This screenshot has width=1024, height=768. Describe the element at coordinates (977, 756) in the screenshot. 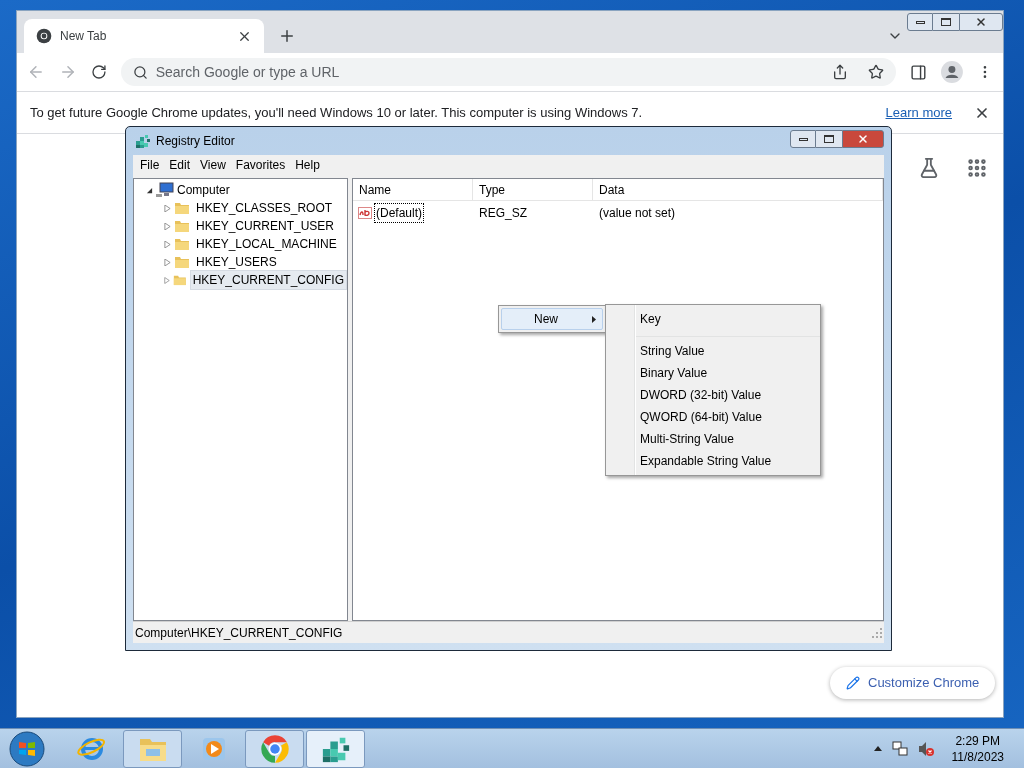

I see `clock-date: 11/8/2023` at that location.